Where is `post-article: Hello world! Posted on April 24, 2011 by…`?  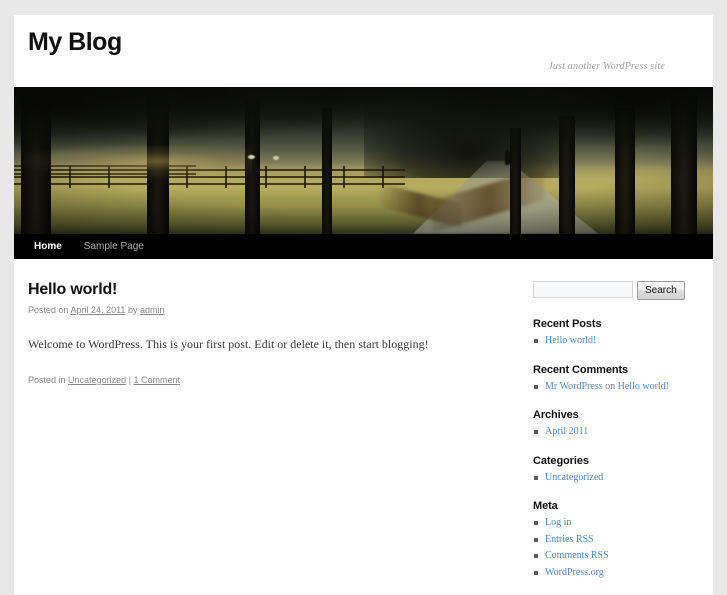
post-article: Hello world! Posted on April 24, 2011 by… is located at coordinates (271, 334).